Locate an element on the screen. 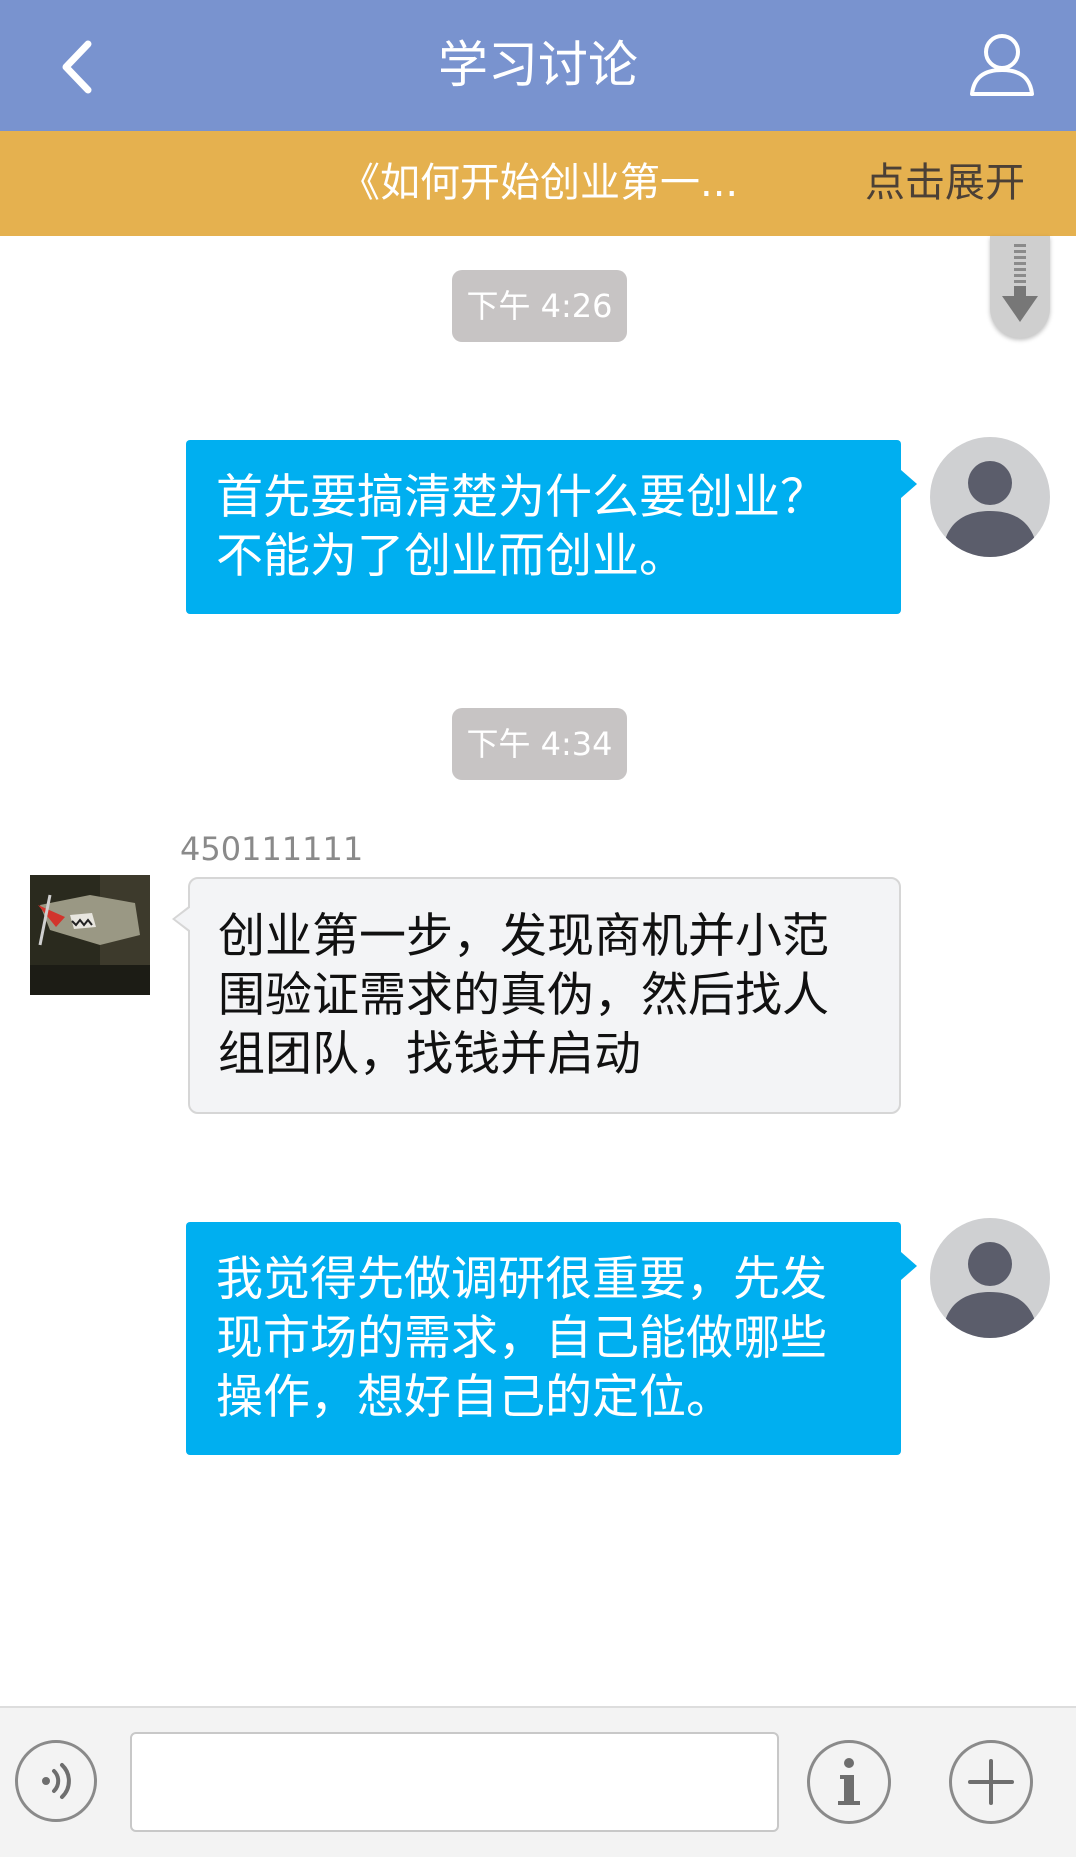 This screenshot has width=1076, height=1857. voice-button is located at coordinates (56, 1781).